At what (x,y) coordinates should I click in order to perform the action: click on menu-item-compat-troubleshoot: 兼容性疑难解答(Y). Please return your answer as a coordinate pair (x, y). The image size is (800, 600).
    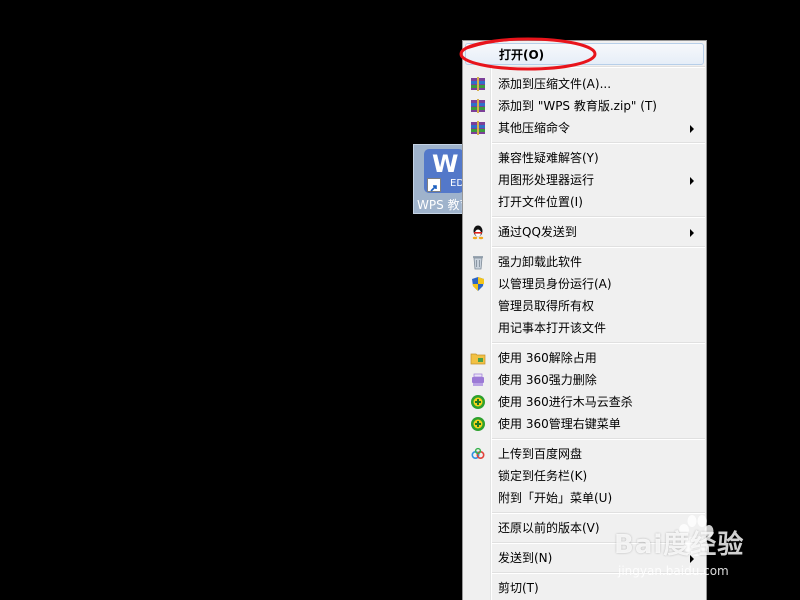
    Looking at the image, I should click on (584, 158).